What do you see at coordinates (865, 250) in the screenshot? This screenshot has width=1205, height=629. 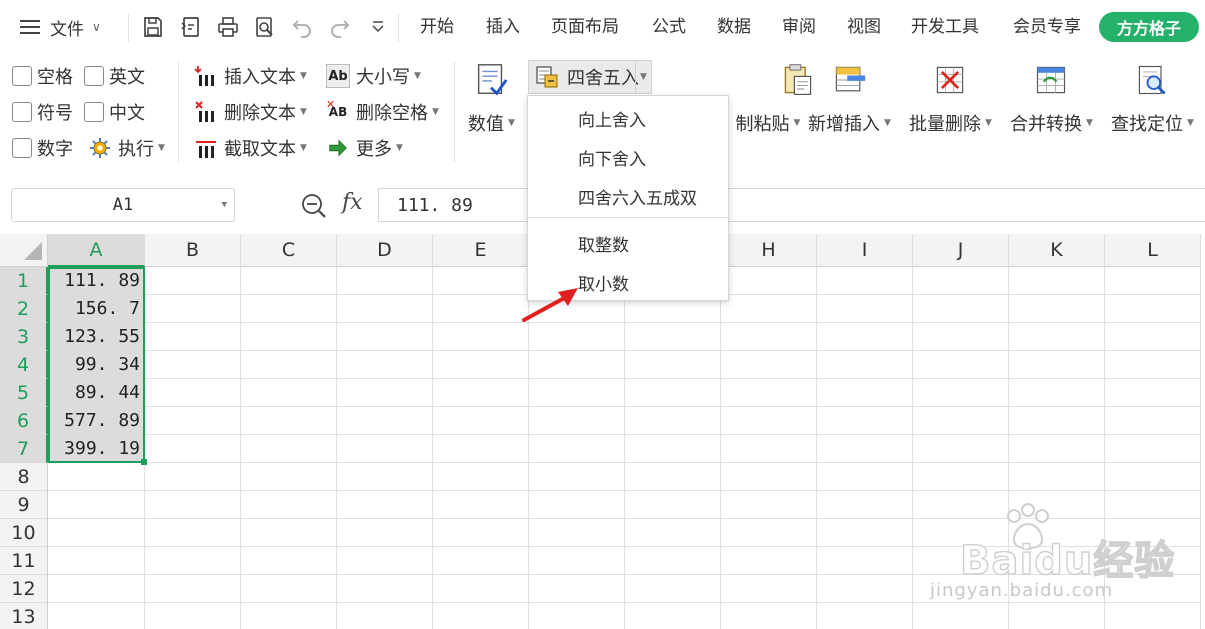 I see `column-header-i: I` at bounding box center [865, 250].